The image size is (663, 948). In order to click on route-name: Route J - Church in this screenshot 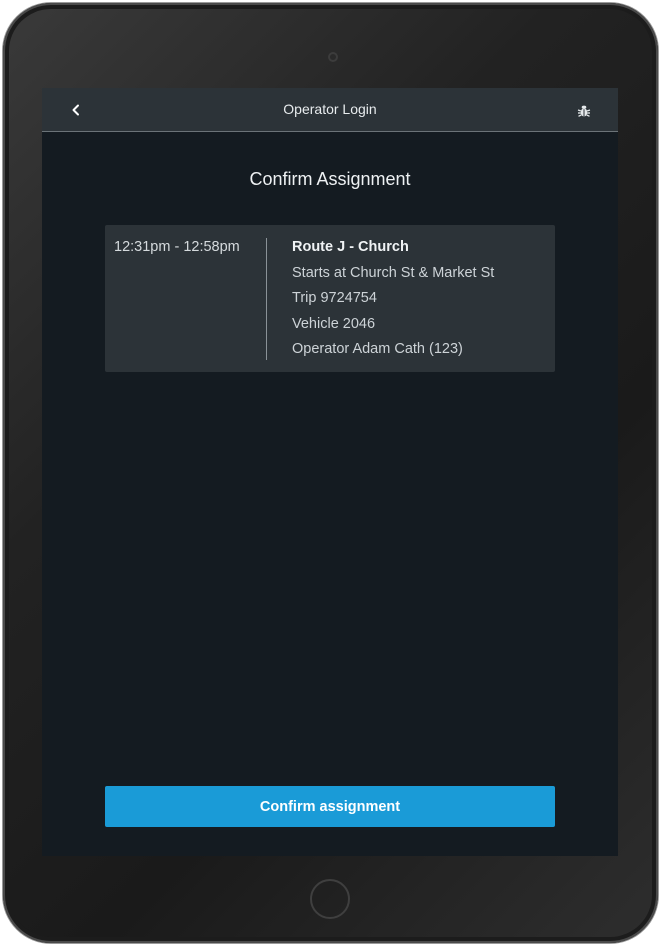, I will do `click(350, 247)`.